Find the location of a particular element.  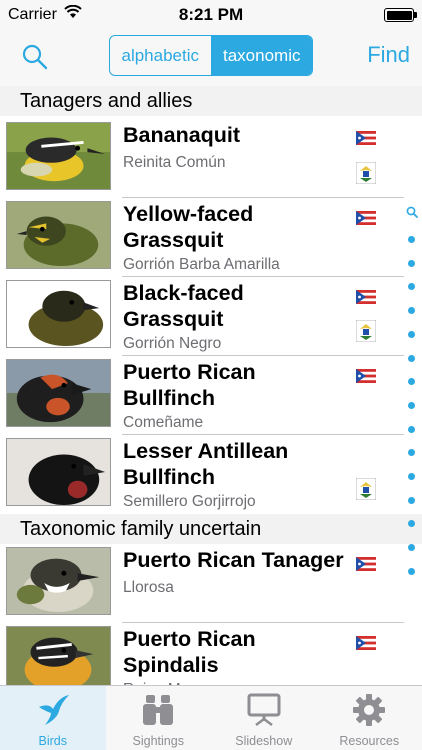

tab-label: Sightings is located at coordinates (158, 741).